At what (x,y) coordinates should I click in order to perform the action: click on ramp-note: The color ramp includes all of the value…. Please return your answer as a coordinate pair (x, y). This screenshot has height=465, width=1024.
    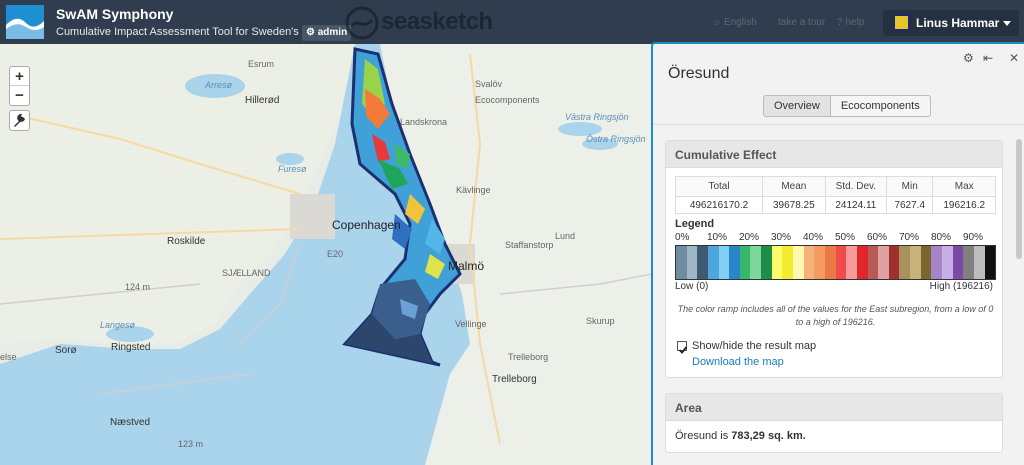
    Looking at the image, I should click on (835, 315).